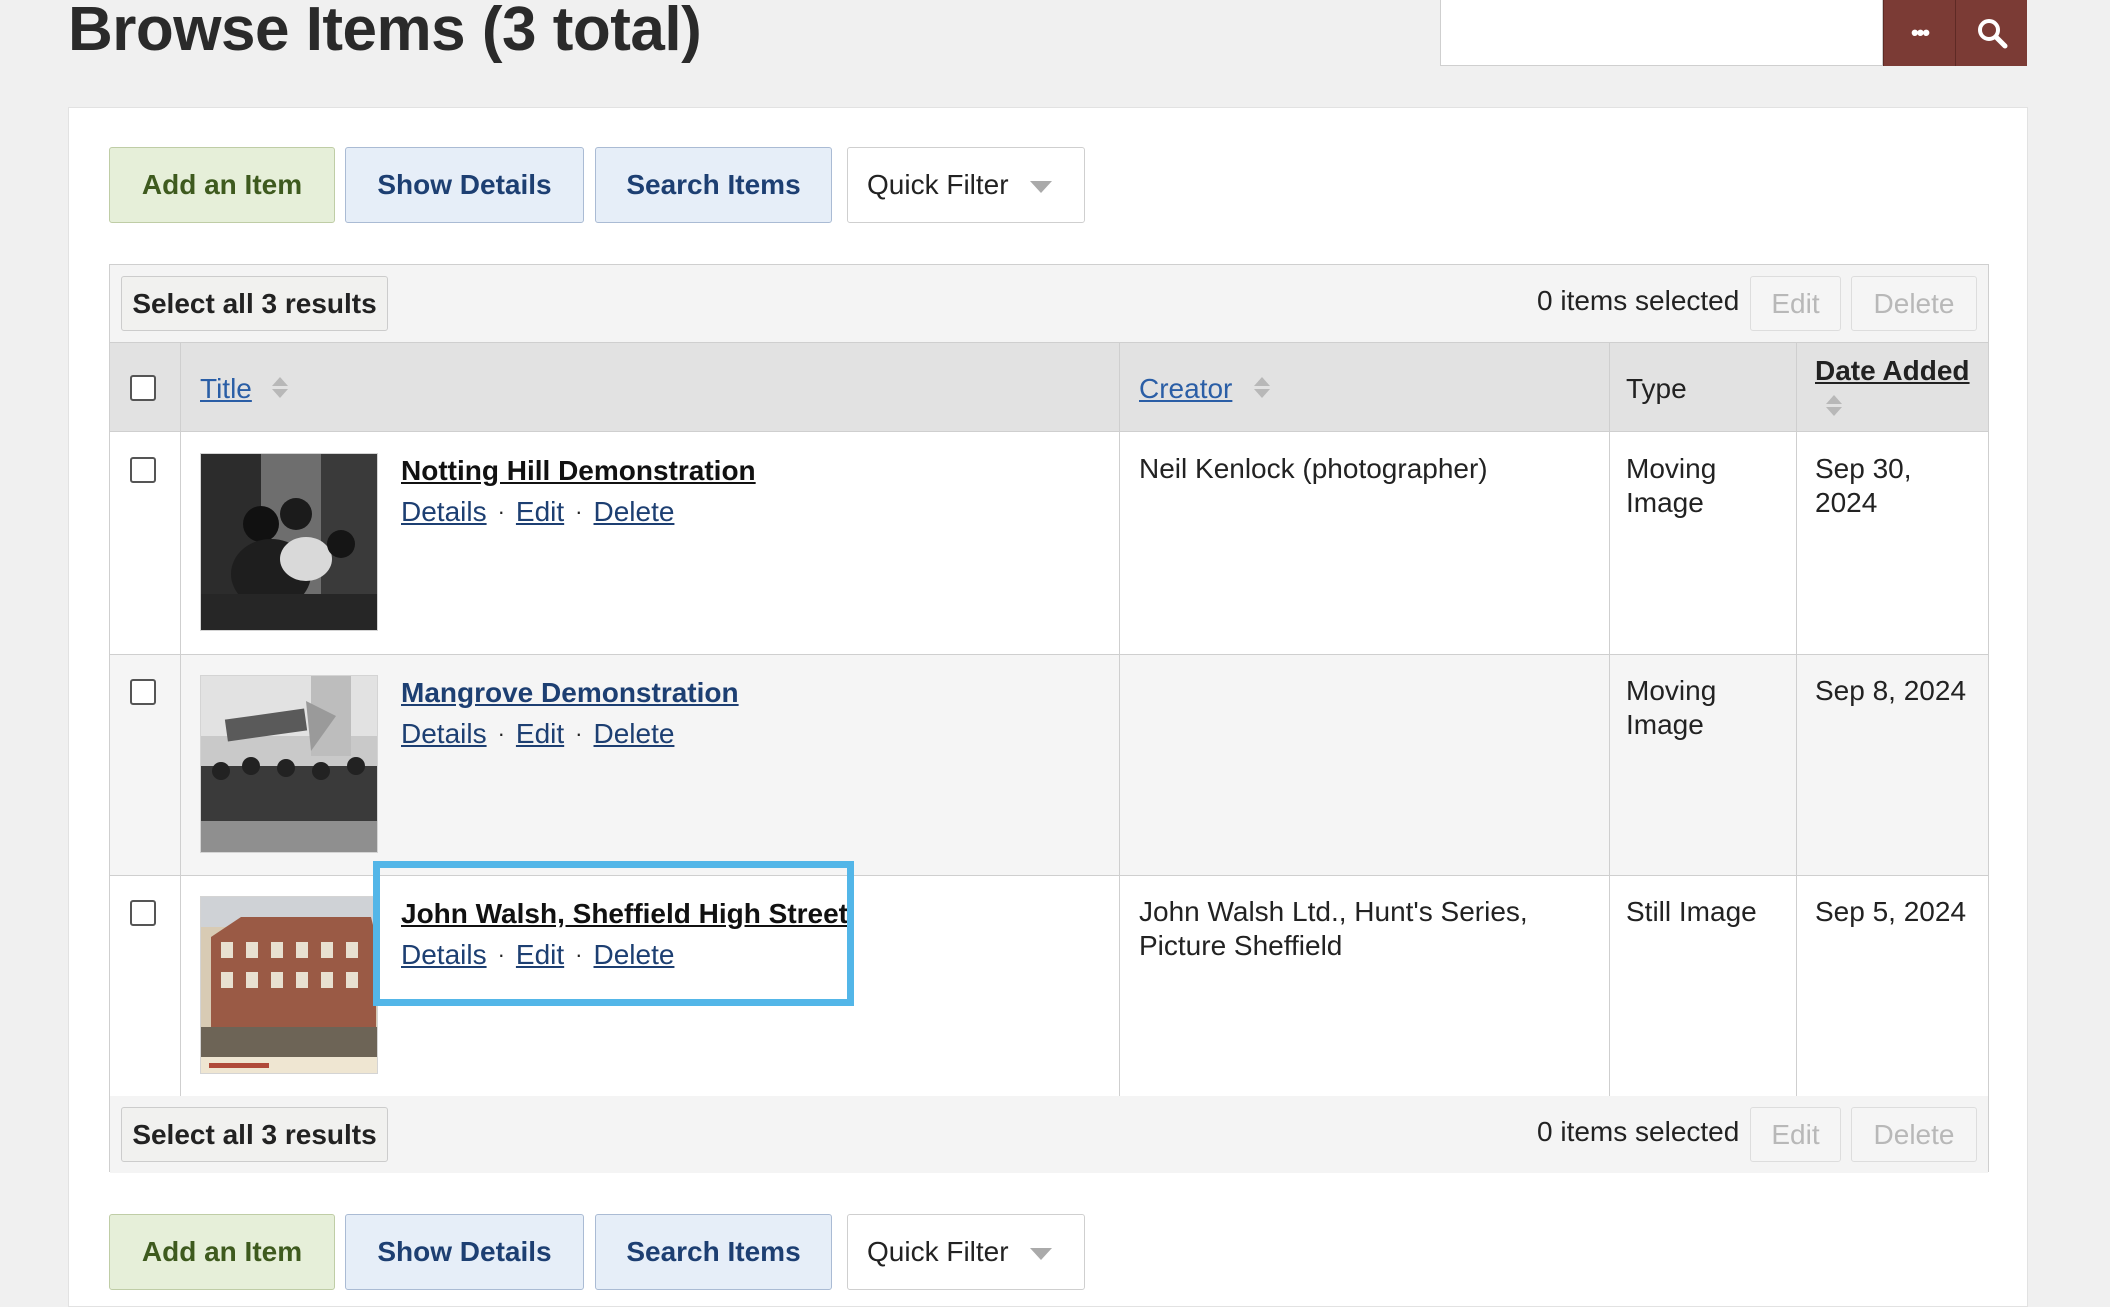 The height and width of the screenshot is (1307, 2110). I want to click on date-line: Sep 8, 2024, so click(1891, 690).